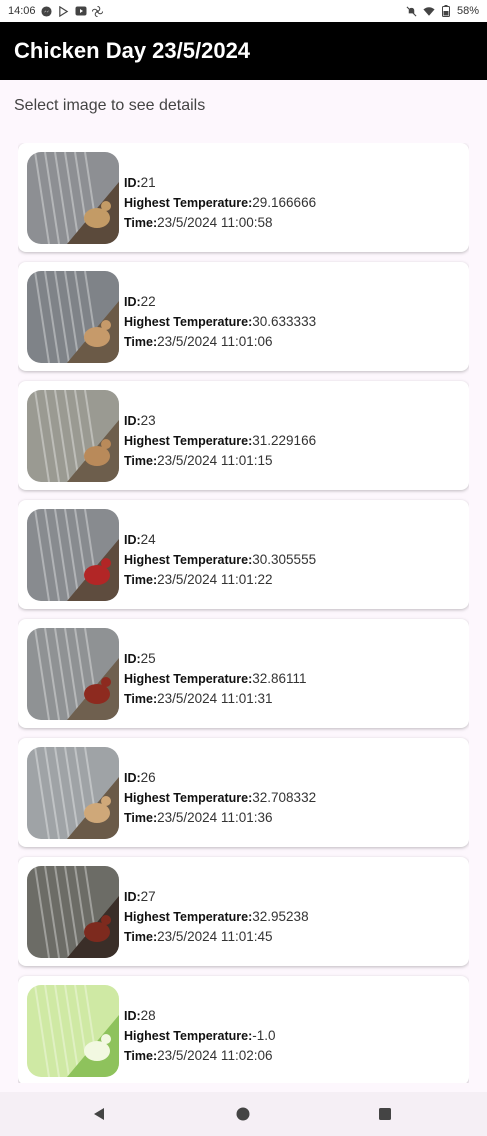  Describe the element at coordinates (279, 678) in the screenshot. I see `record-temperature-value: 32.86111` at that location.